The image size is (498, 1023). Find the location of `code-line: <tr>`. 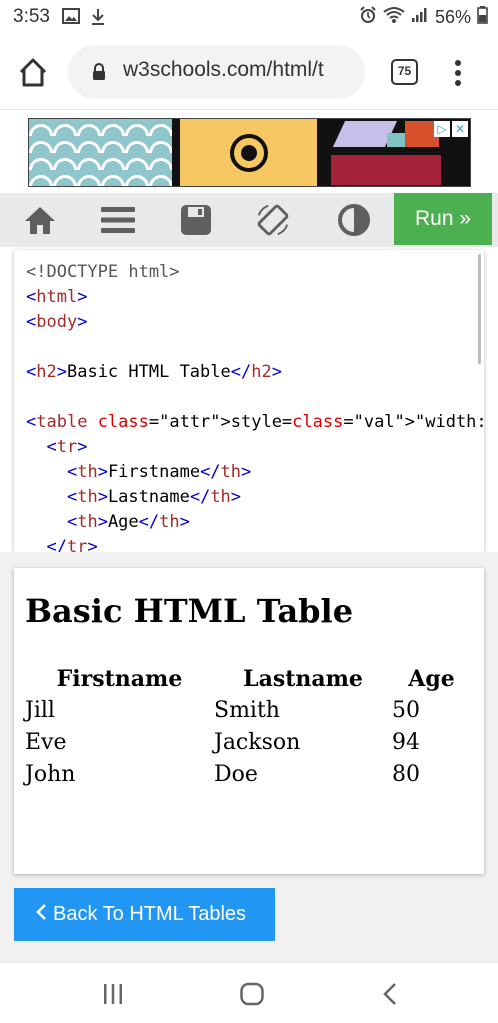

code-line: <tr> is located at coordinates (67, 447).